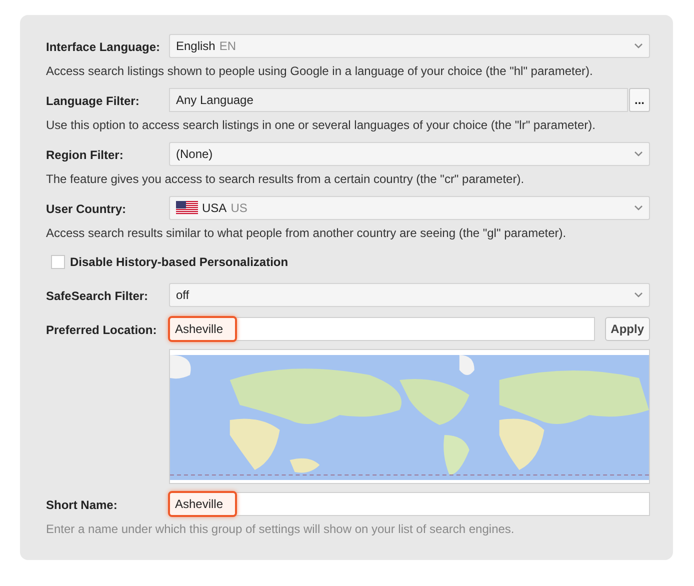 The image size is (694, 586). I want to click on field-description: The feature gives you access to search results from a certain country (the "cr" parameter)., so click(286, 179).